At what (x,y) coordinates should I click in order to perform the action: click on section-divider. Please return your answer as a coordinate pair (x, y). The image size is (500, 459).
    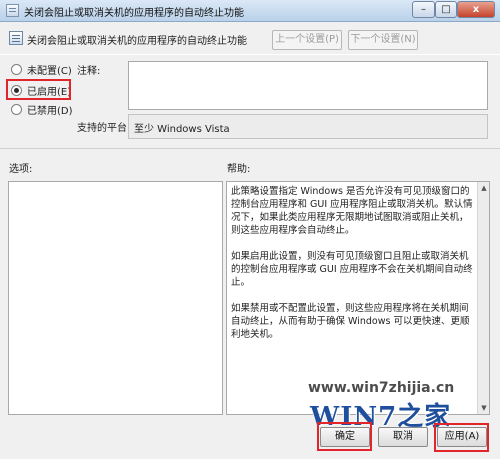
    Looking at the image, I should click on (250, 148).